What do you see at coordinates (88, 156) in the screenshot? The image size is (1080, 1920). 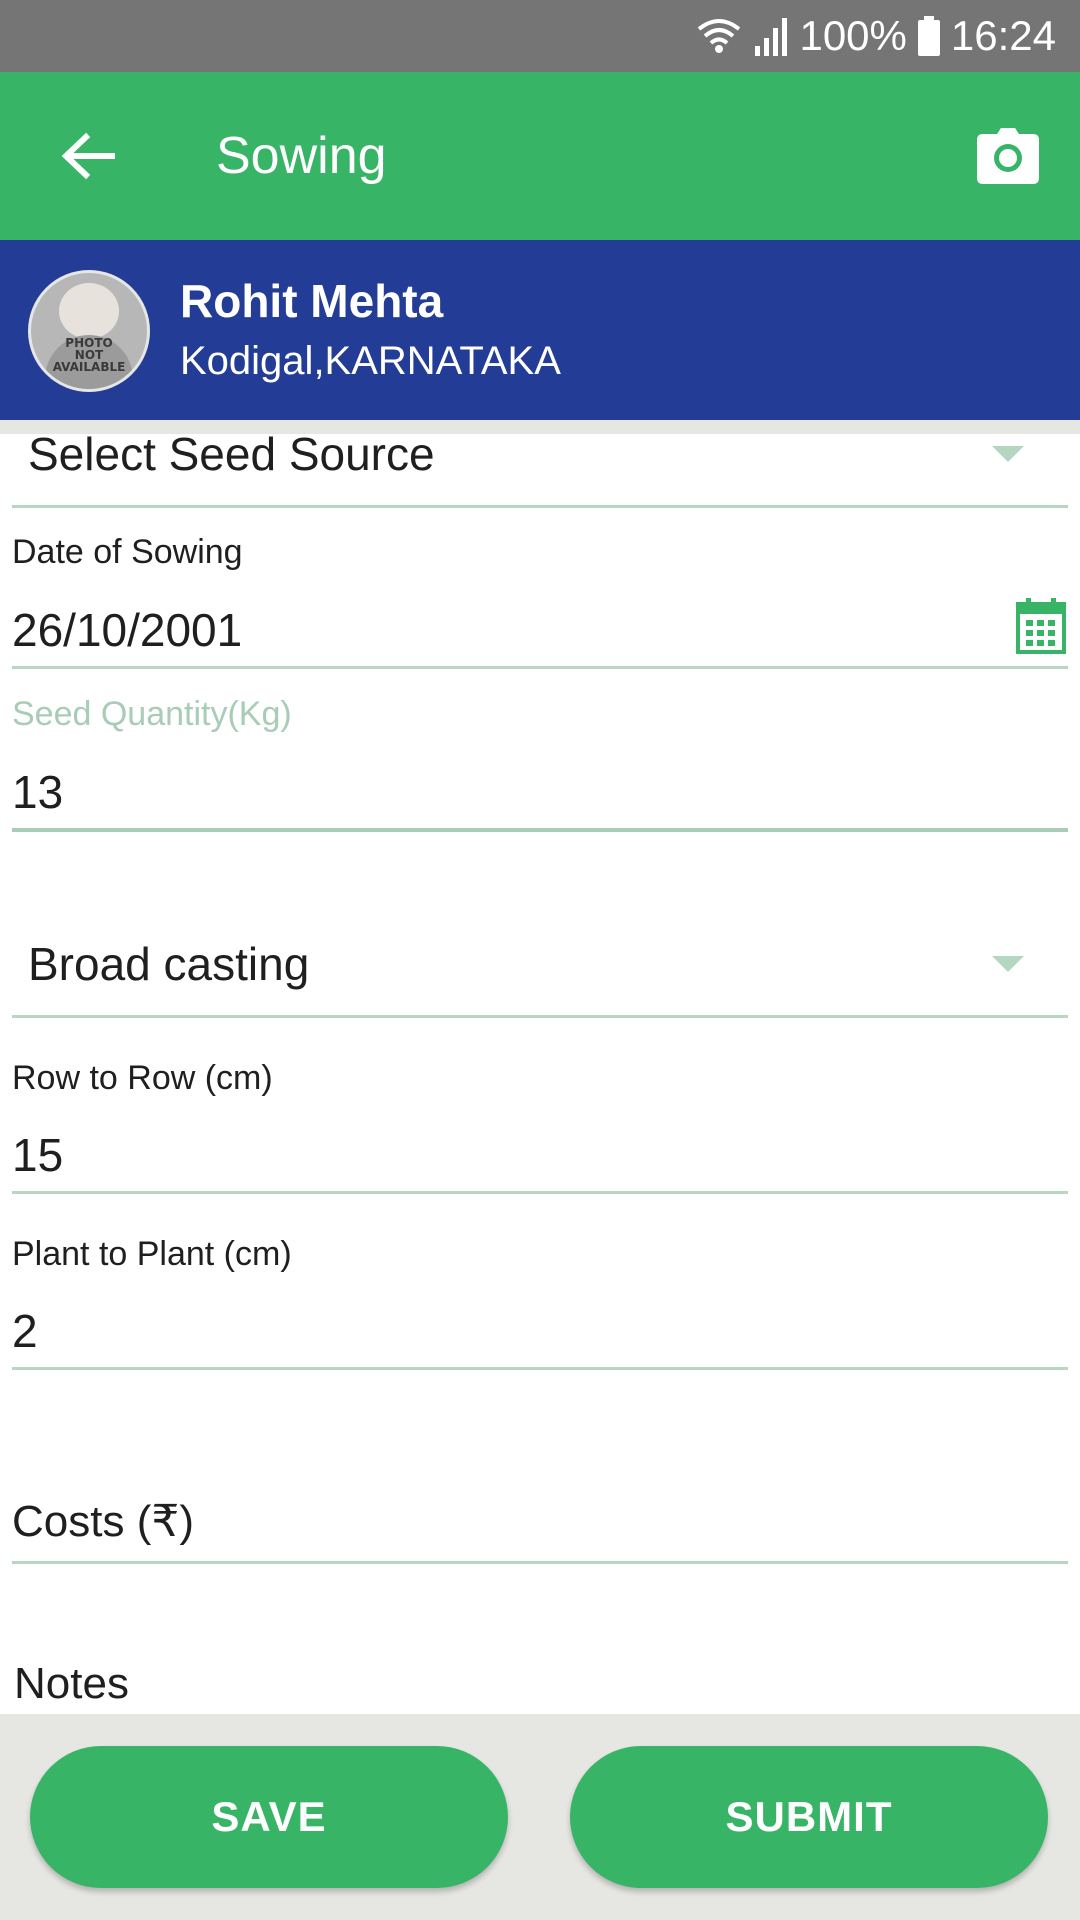 I see `arrow-left-icon` at bounding box center [88, 156].